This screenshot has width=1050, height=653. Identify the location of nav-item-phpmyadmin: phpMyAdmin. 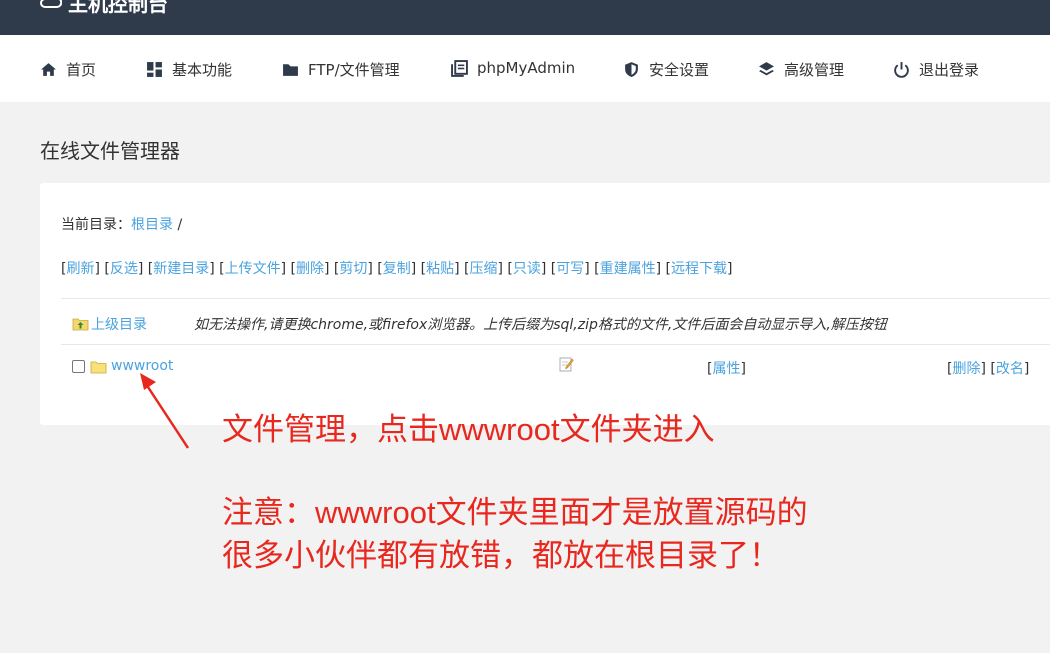
(513, 68).